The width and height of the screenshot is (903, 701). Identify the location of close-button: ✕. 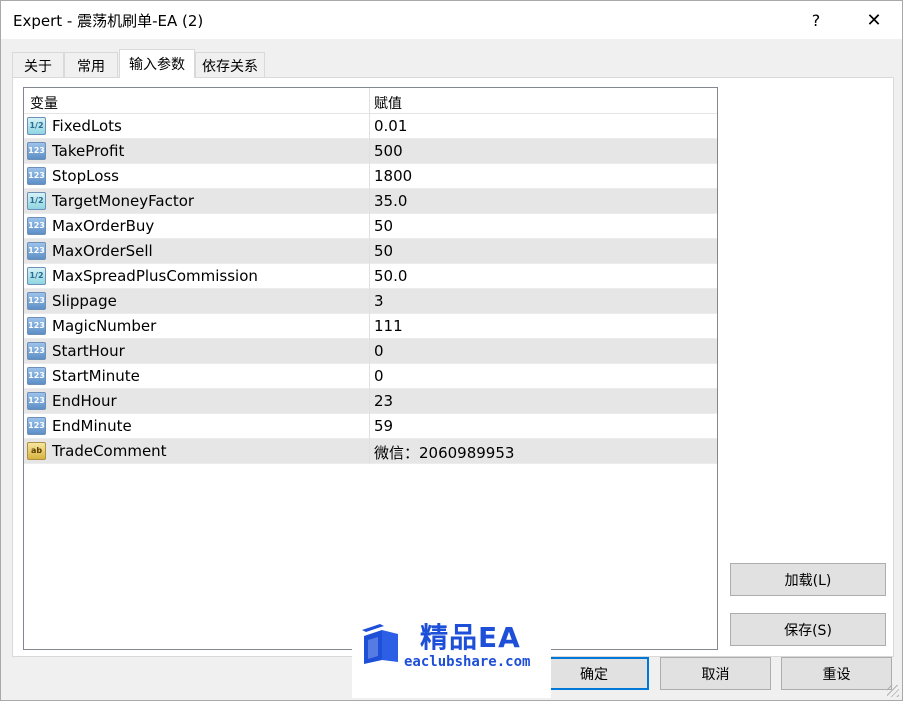
(874, 20).